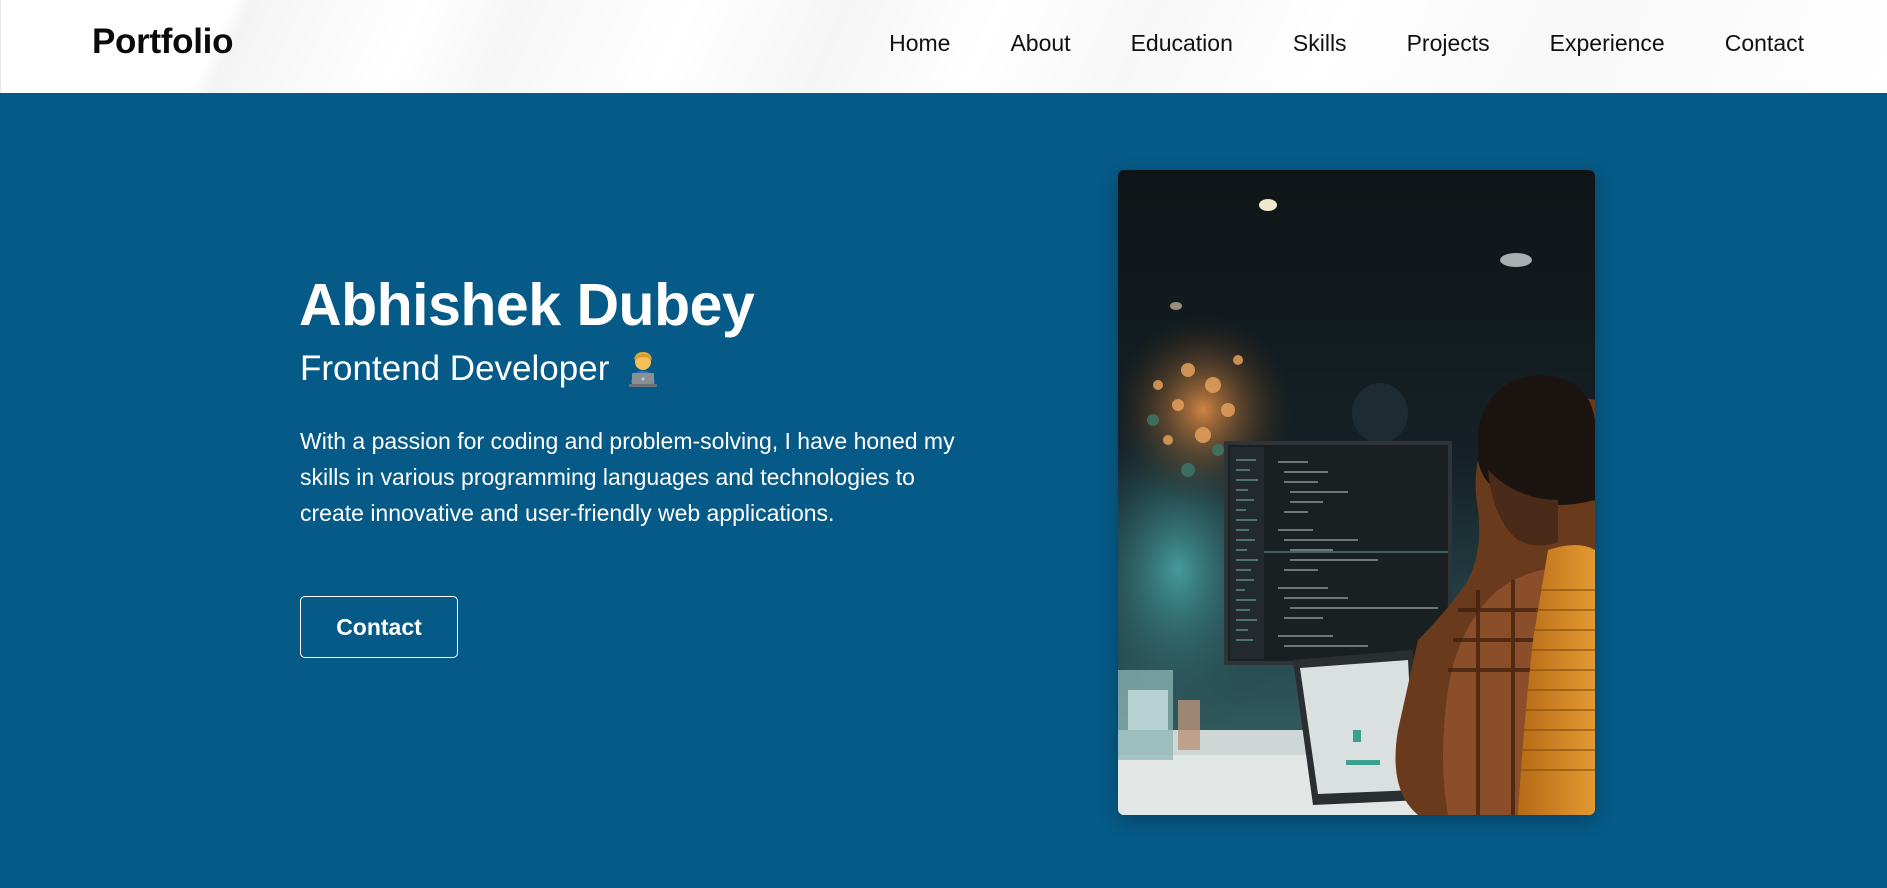 The image size is (1887, 888). What do you see at coordinates (1607, 43) in the screenshot?
I see `nav-item-experience: Experience` at bounding box center [1607, 43].